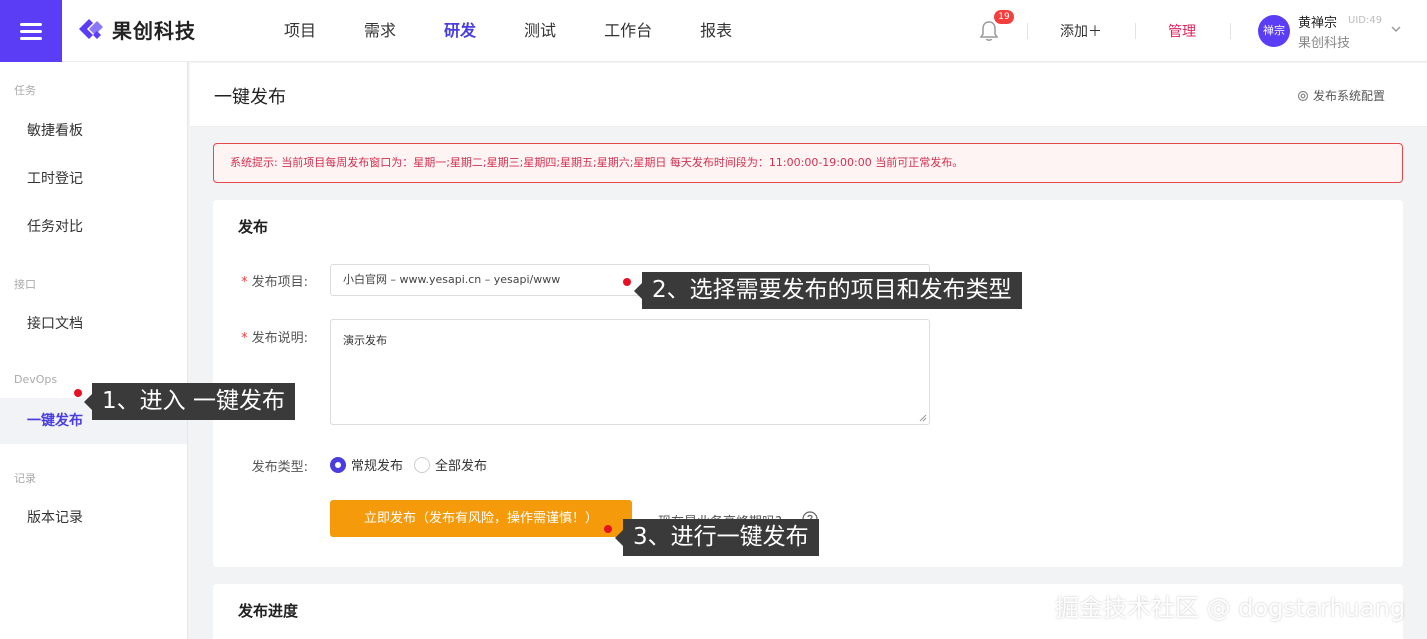 This screenshot has width=1427, height=639. Describe the element at coordinates (422, 464) in the screenshot. I see `radio-unchecked-icon` at that location.